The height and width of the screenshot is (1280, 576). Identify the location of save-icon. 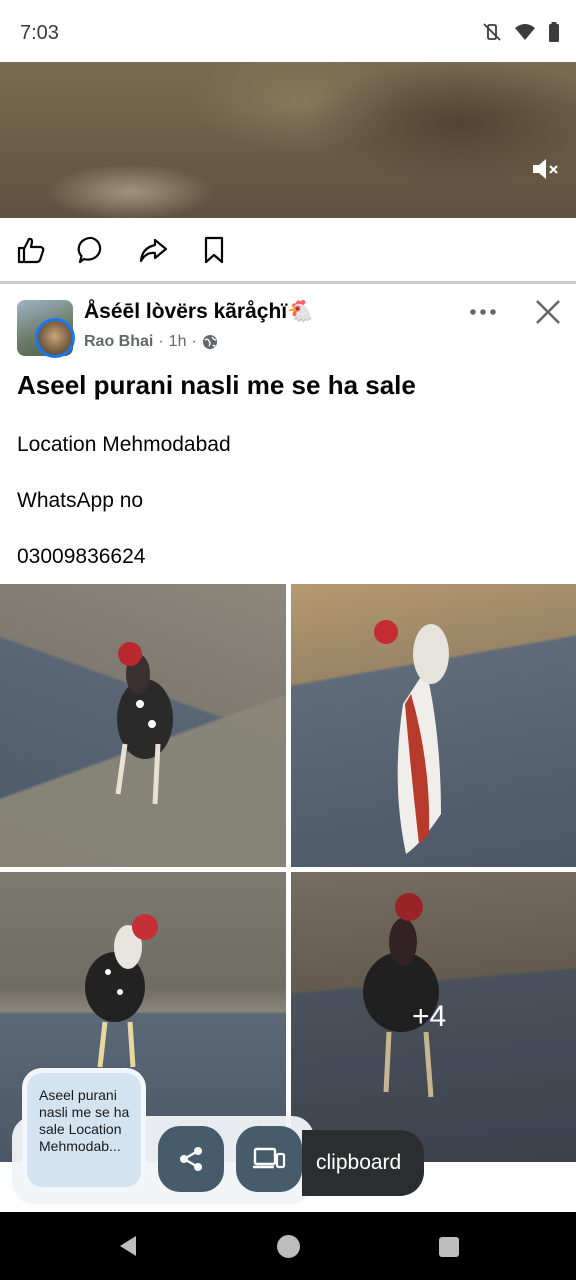
(214, 250).